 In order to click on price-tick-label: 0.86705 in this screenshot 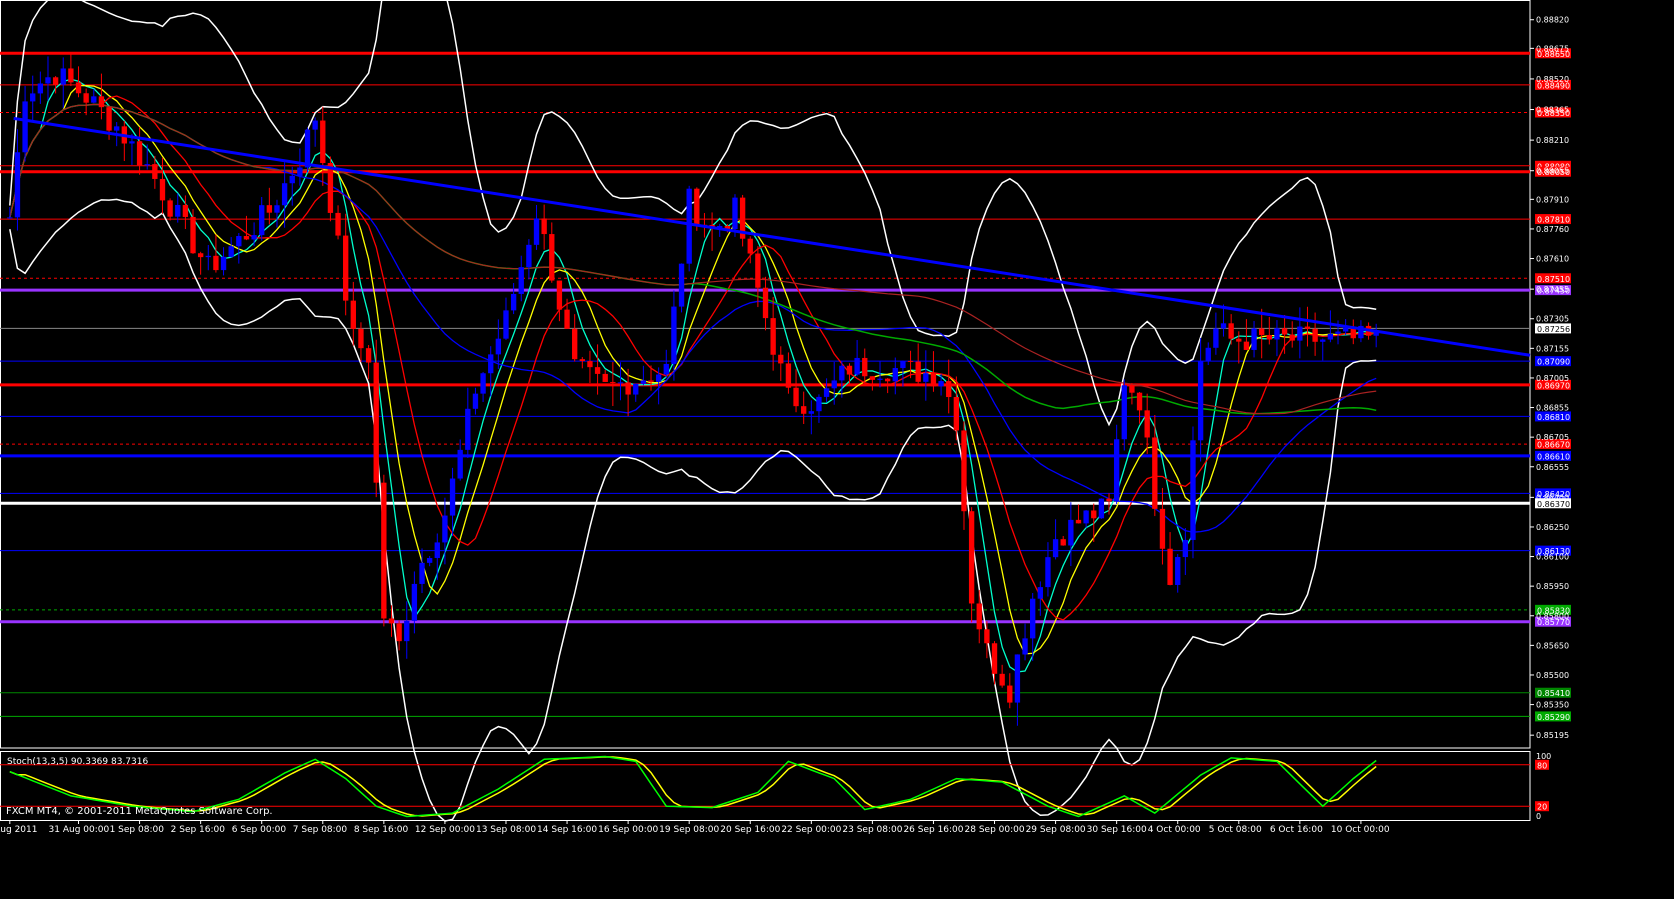, I will do `click(1552, 437)`.